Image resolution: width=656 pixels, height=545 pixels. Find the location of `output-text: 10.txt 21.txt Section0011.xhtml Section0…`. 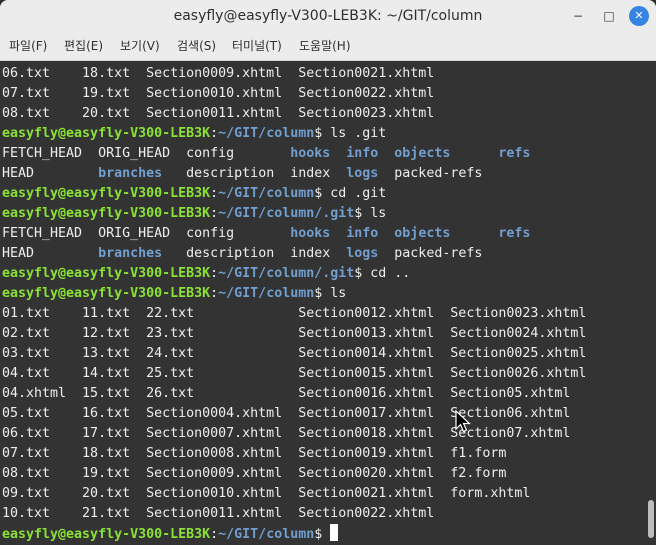

output-text: 10.txt 21.txt Section0011.xhtml Section0… is located at coordinates (218, 513).